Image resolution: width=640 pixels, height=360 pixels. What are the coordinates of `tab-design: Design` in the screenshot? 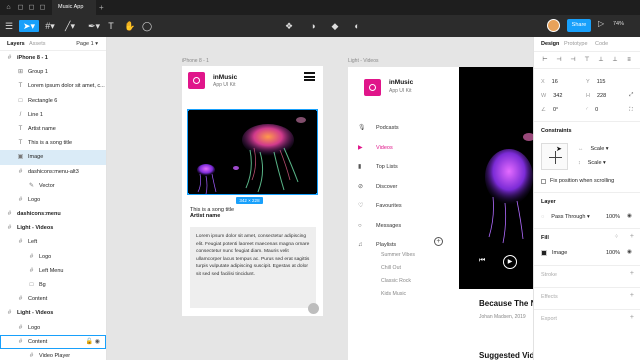 It's located at (550, 44).